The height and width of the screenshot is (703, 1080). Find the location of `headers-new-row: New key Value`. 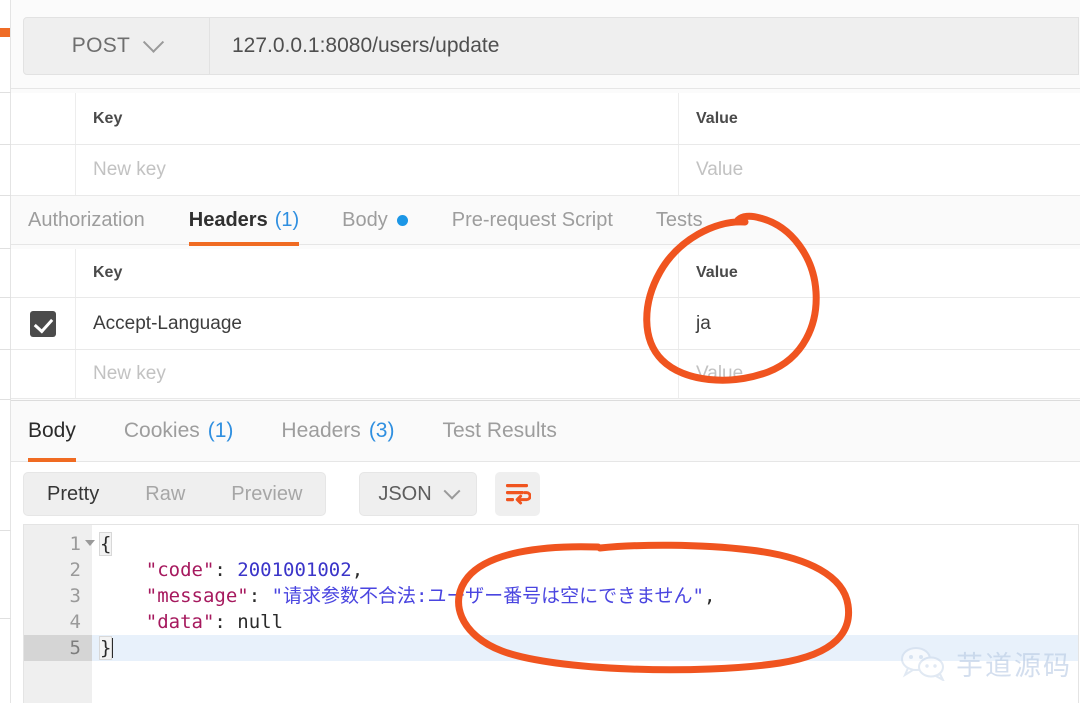

headers-new-row: New key Value is located at coordinates (545, 374).